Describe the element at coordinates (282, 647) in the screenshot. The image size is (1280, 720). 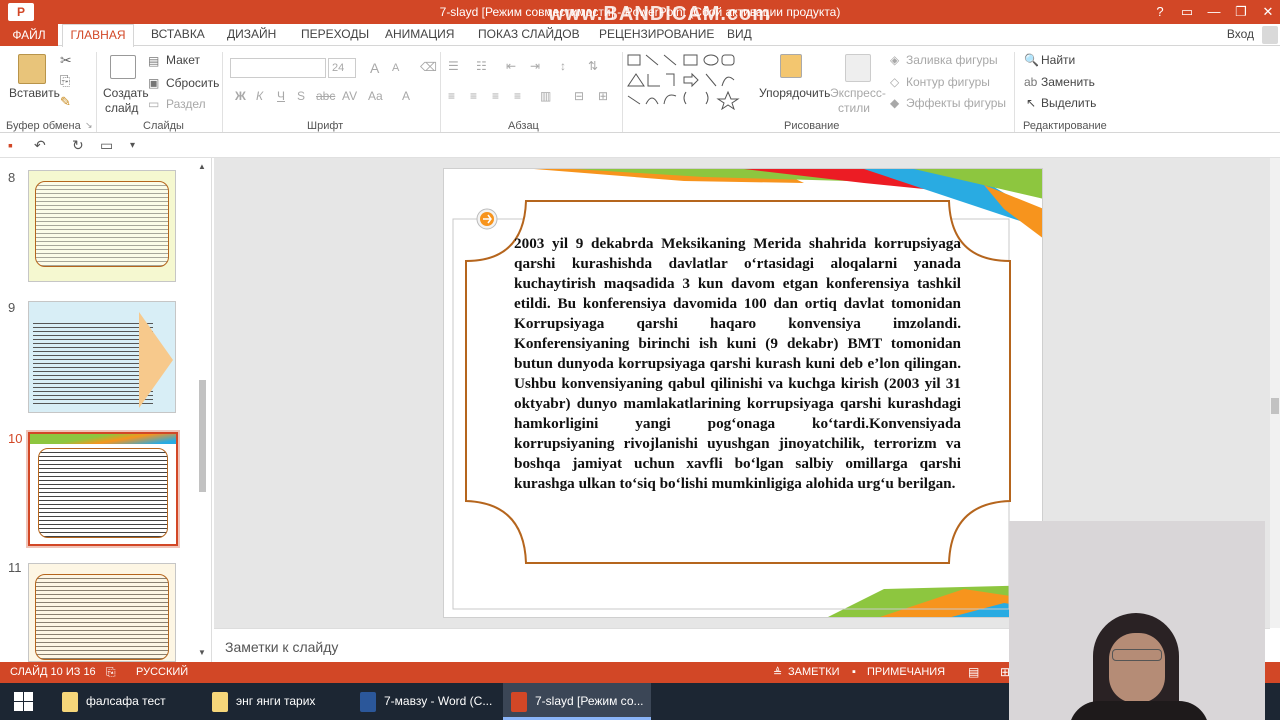
I see `notes-placeholder: Заметки к слайду` at that location.